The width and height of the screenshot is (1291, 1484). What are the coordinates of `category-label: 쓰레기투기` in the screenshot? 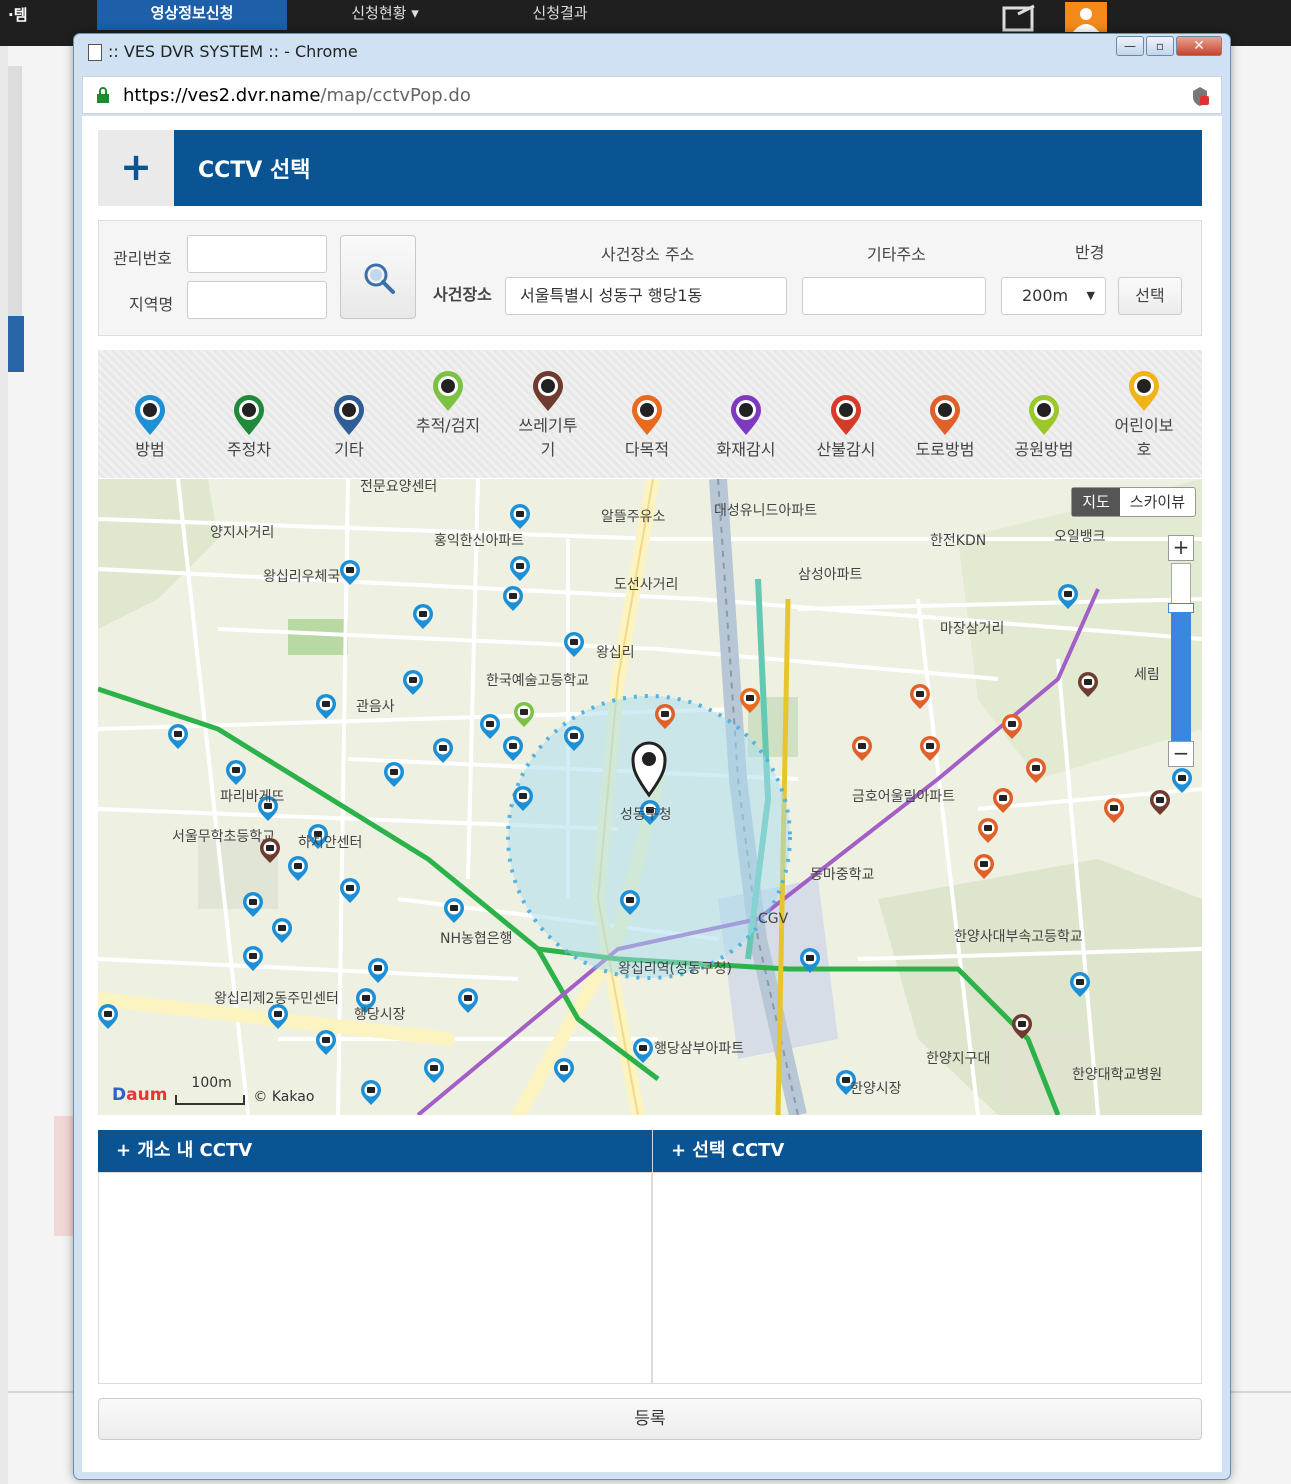 It's located at (548, 437).